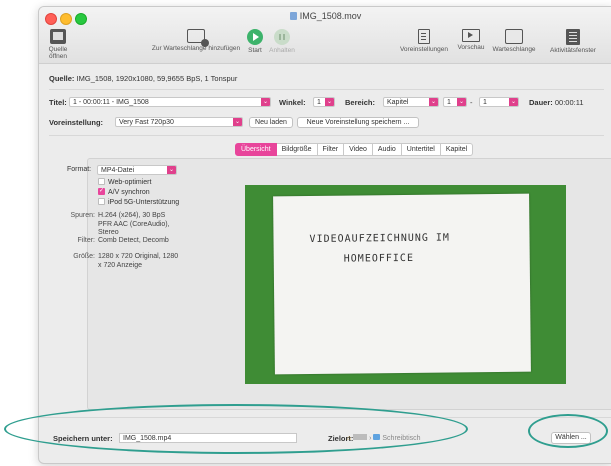 This screenshot has height=466, width=611. I want to click on presets-icon, so click(424, 36).